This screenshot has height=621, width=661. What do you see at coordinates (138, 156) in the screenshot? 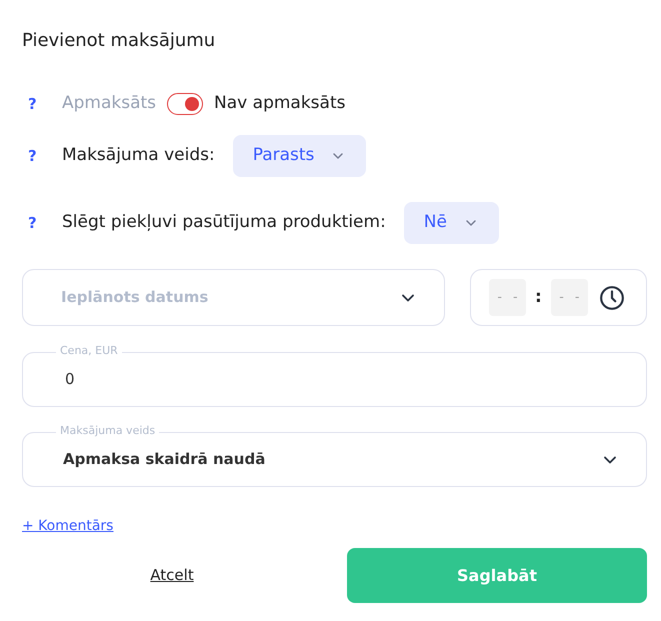
I see `field-label: Maksājuma veids:` at bounding box center [138, 156].